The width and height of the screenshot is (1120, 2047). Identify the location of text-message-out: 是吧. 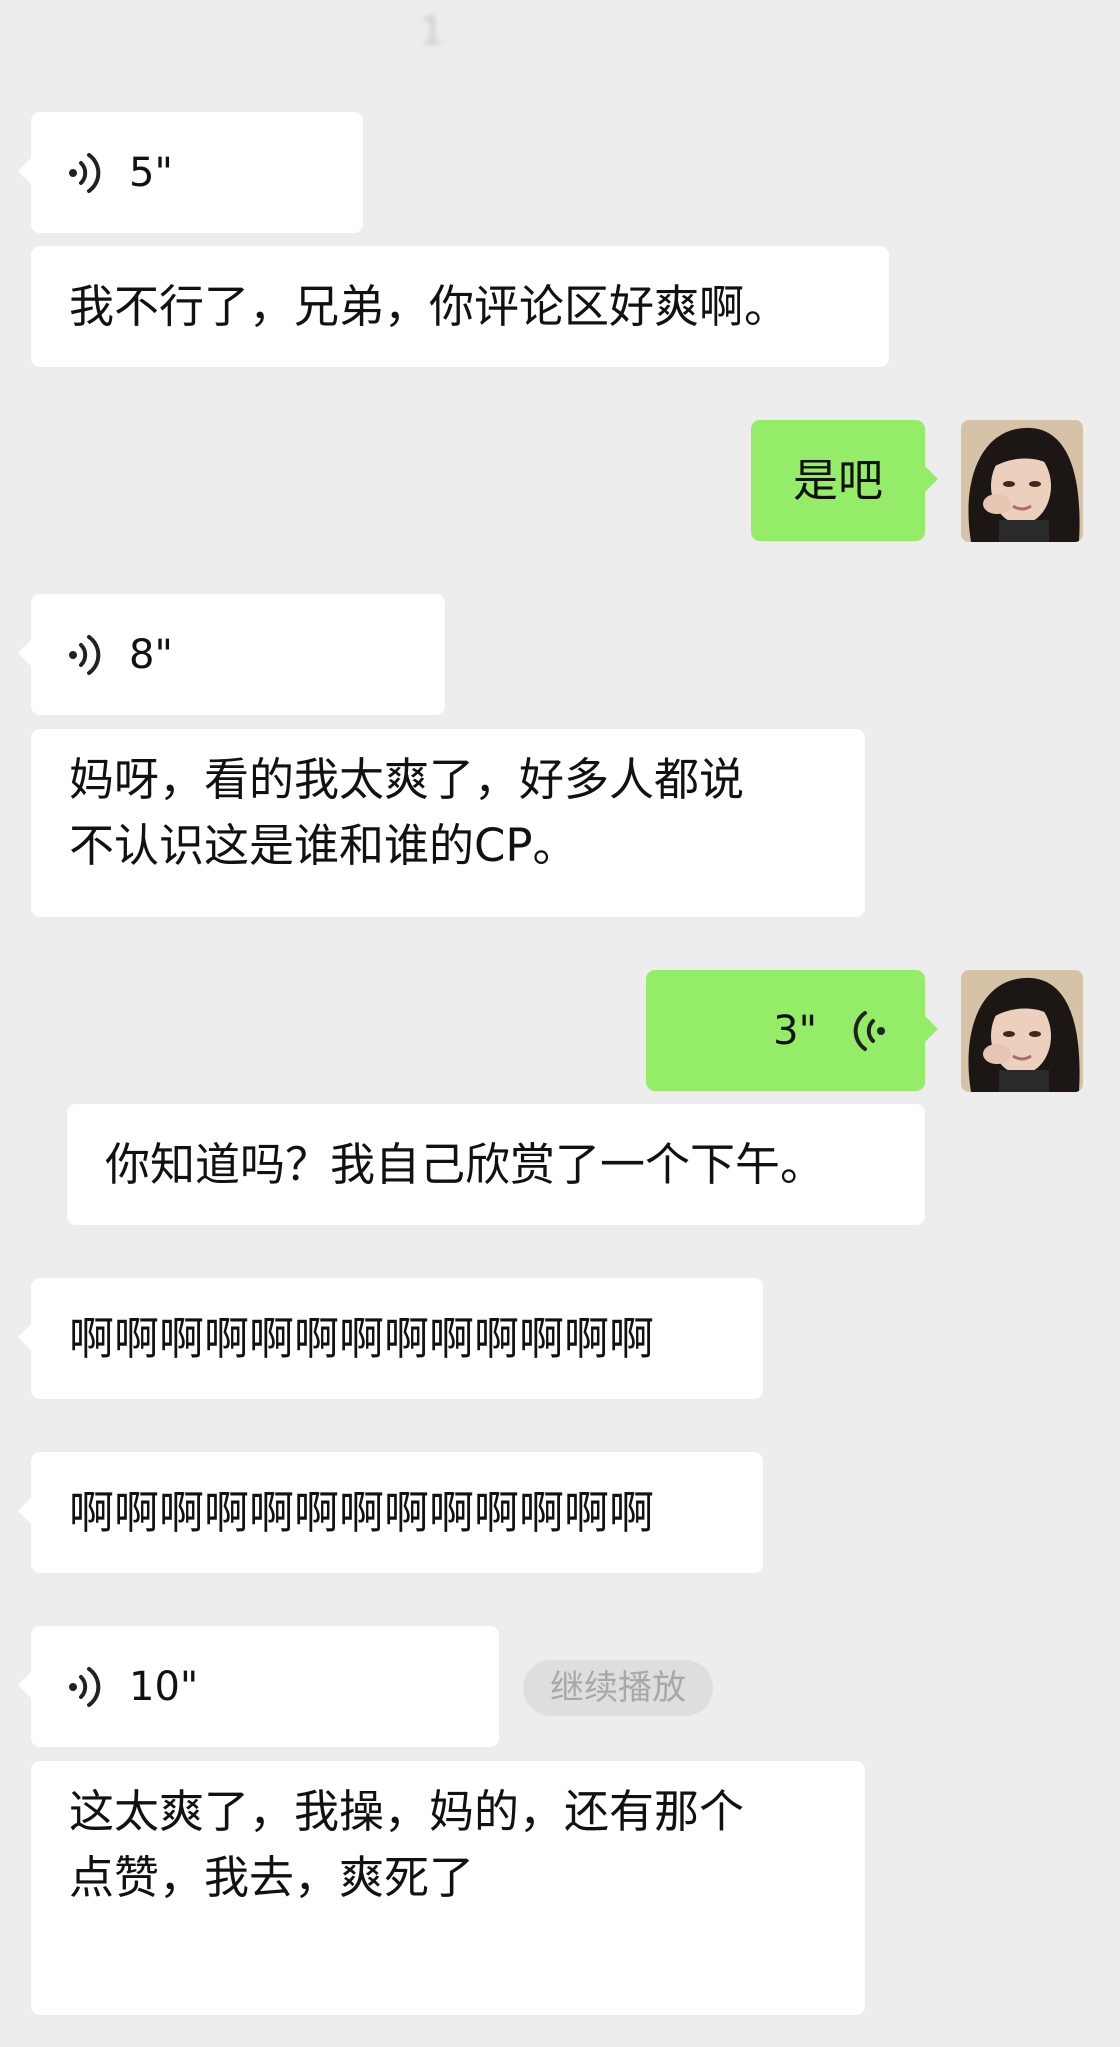
(844, 480).